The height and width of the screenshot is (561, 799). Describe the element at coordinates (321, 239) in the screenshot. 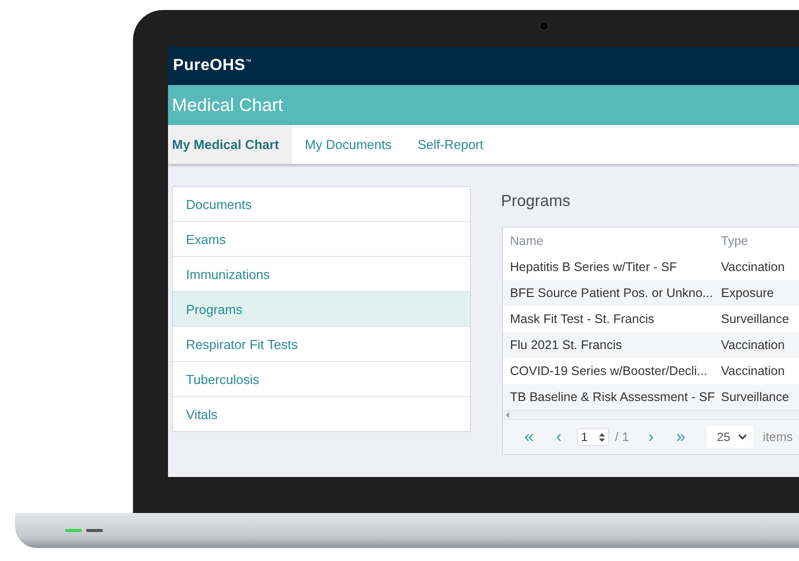

I see `sidebar-item: Exams` at that location.